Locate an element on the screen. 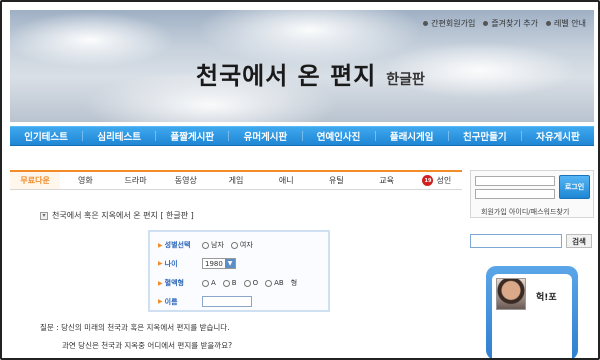  nav-celebrity-photos: 연예인사진 is located at coordinates (339, 136).